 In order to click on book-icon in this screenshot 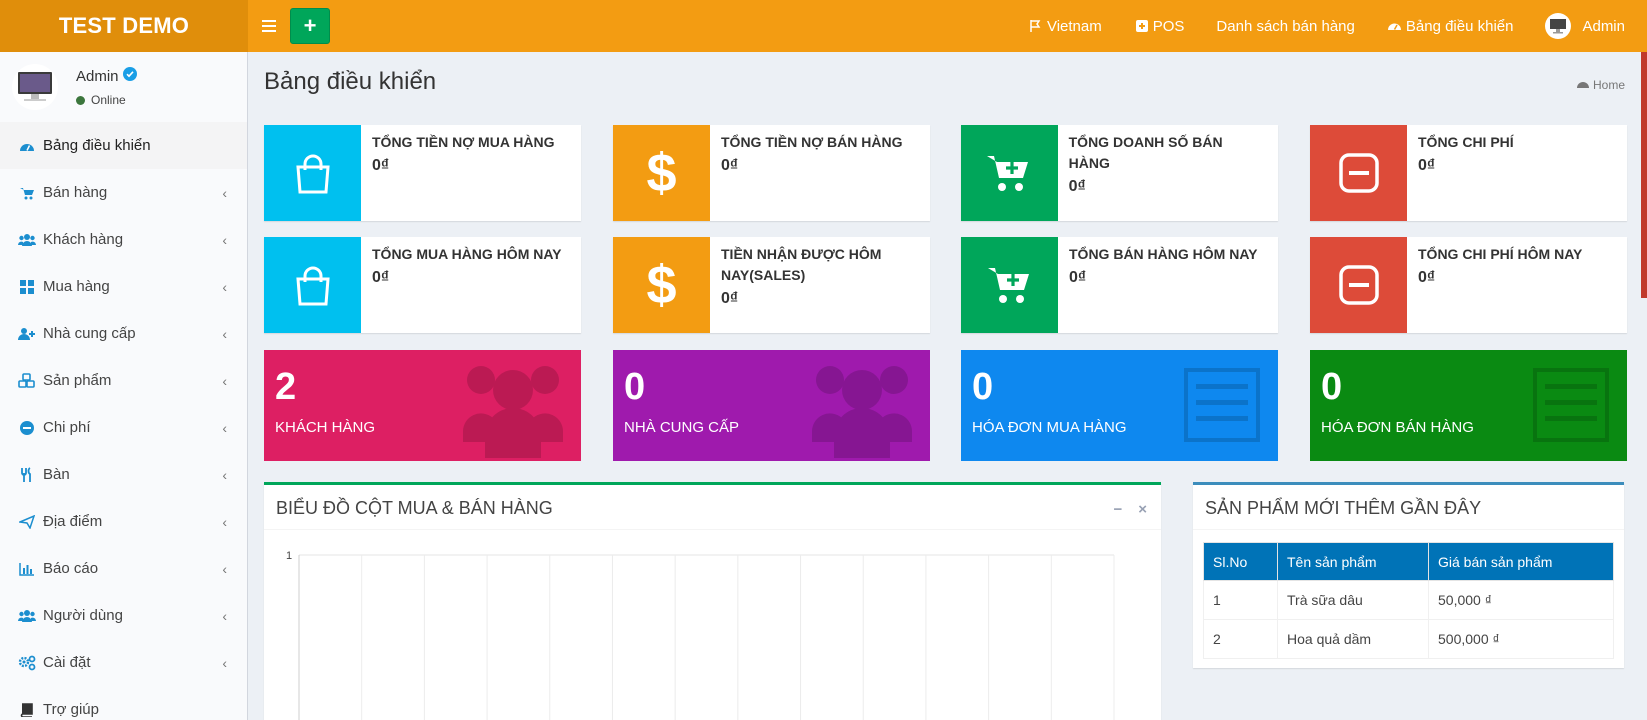, I will do `click(27, 710)`.